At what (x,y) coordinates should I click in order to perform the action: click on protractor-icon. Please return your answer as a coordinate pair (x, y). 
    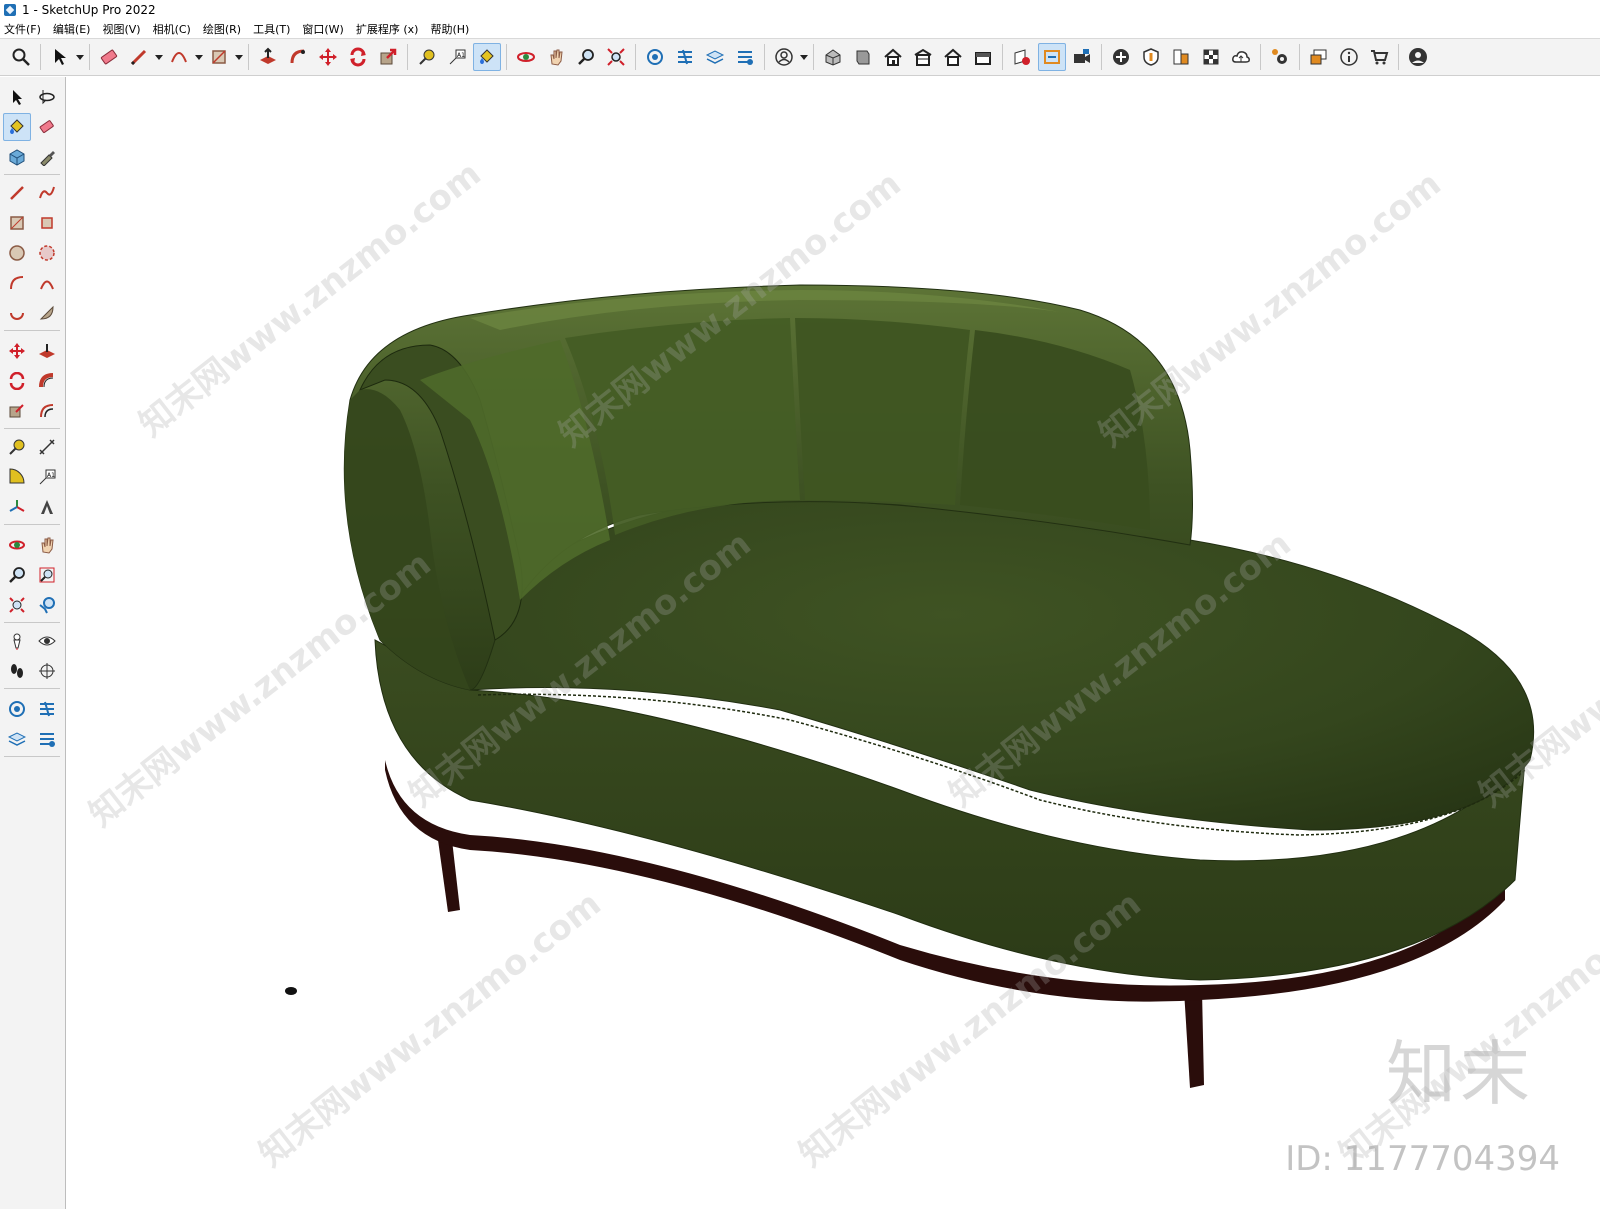
    Looking at the image, I should click on (17, 477).